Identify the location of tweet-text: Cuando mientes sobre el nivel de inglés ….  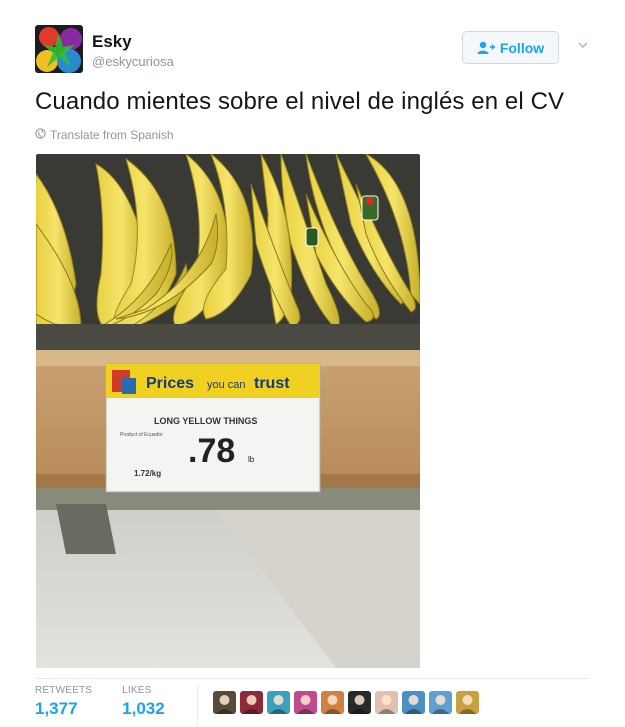
(300, 101).